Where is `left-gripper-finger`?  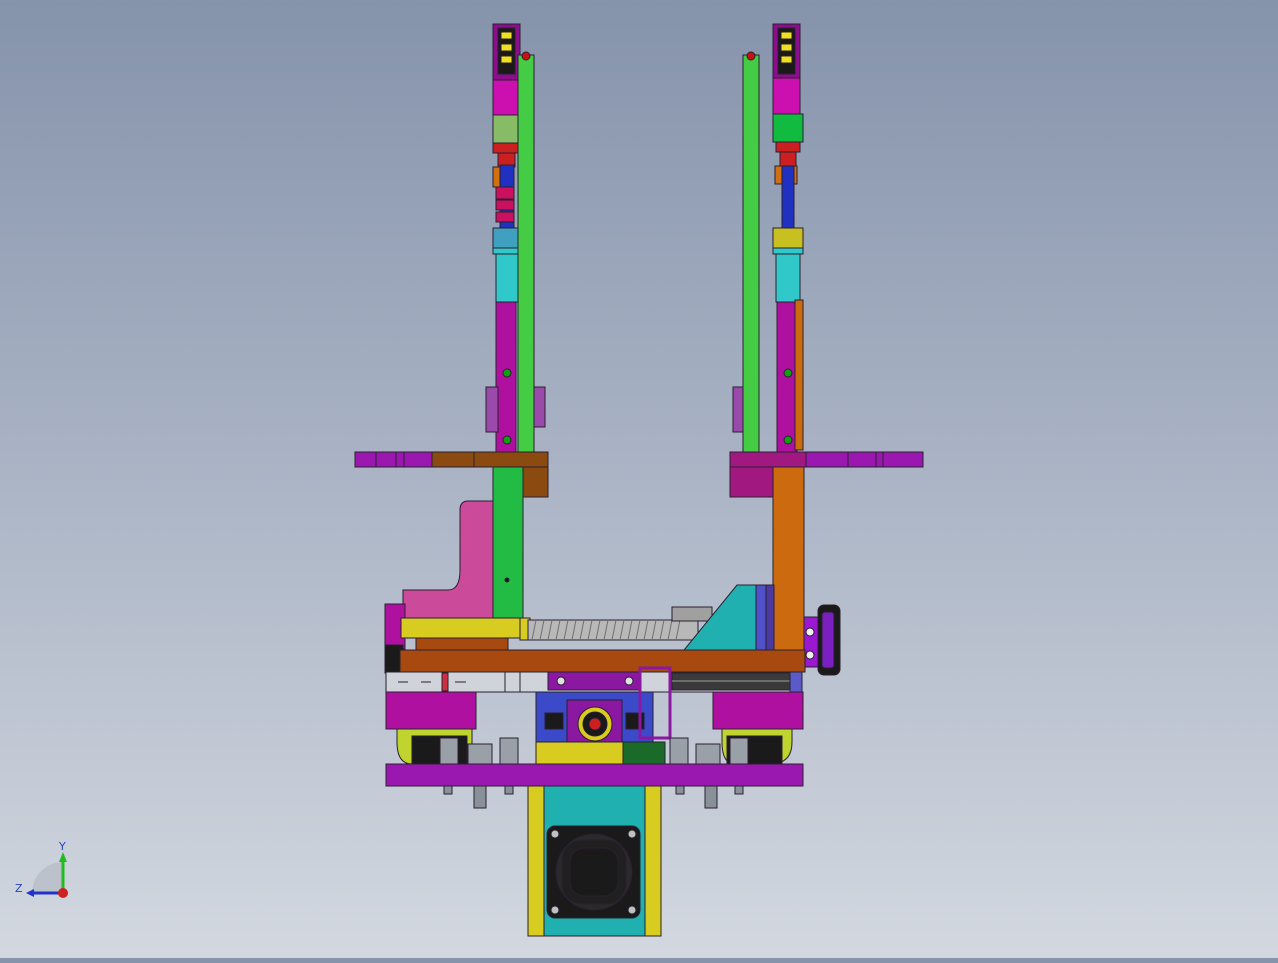
left-gripper-finger is located at coordinates (506, 173).